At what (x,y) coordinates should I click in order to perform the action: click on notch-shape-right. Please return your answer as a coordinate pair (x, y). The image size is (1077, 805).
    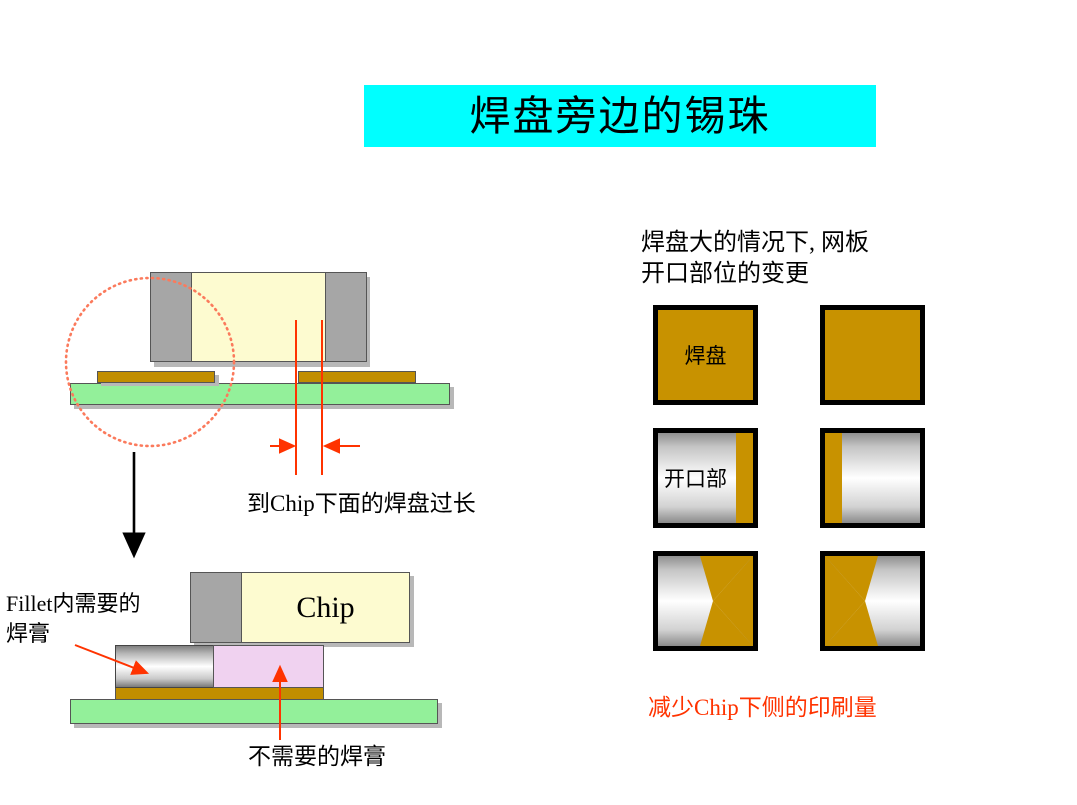
    Looking at the image, I should click on (726, 601).